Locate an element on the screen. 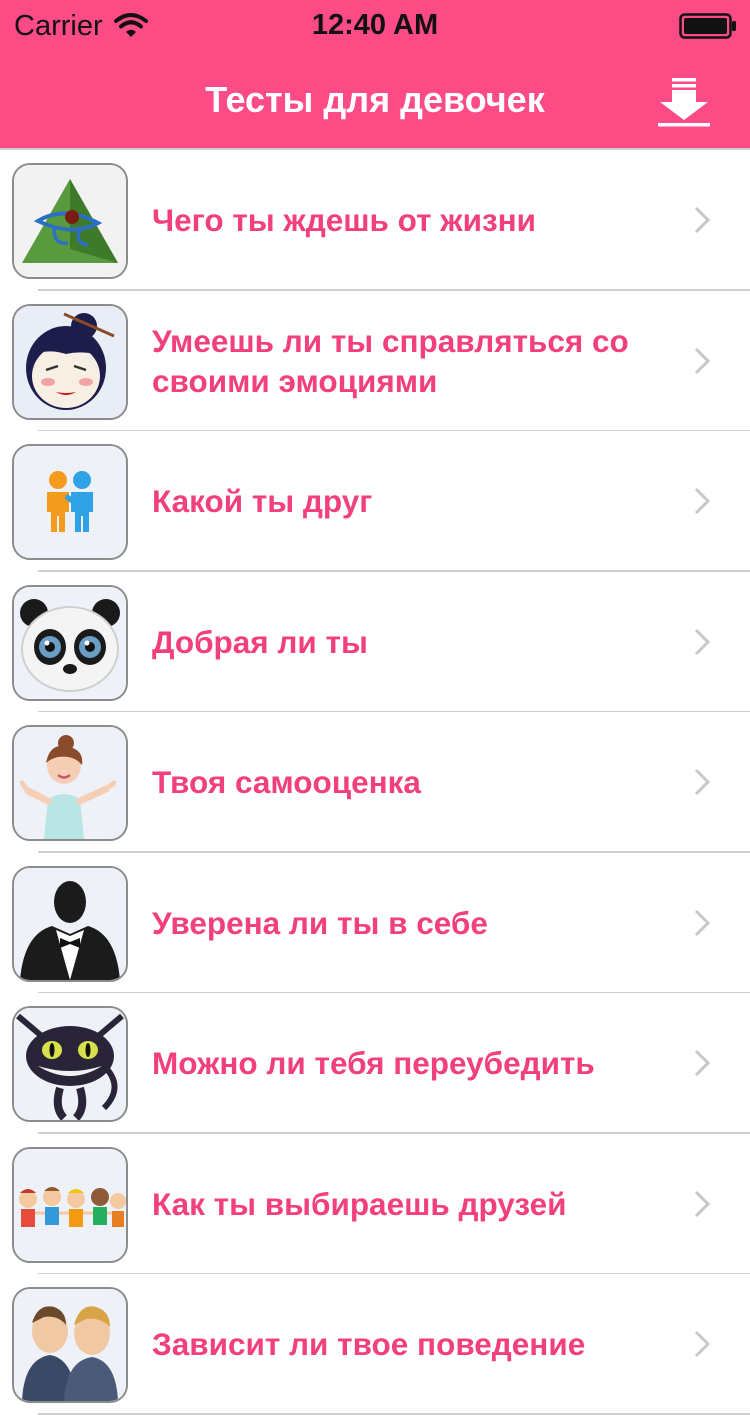 This screenshot has height=1415, width=750. cheshire-cat-icon is located at coordinates (70, 1064).